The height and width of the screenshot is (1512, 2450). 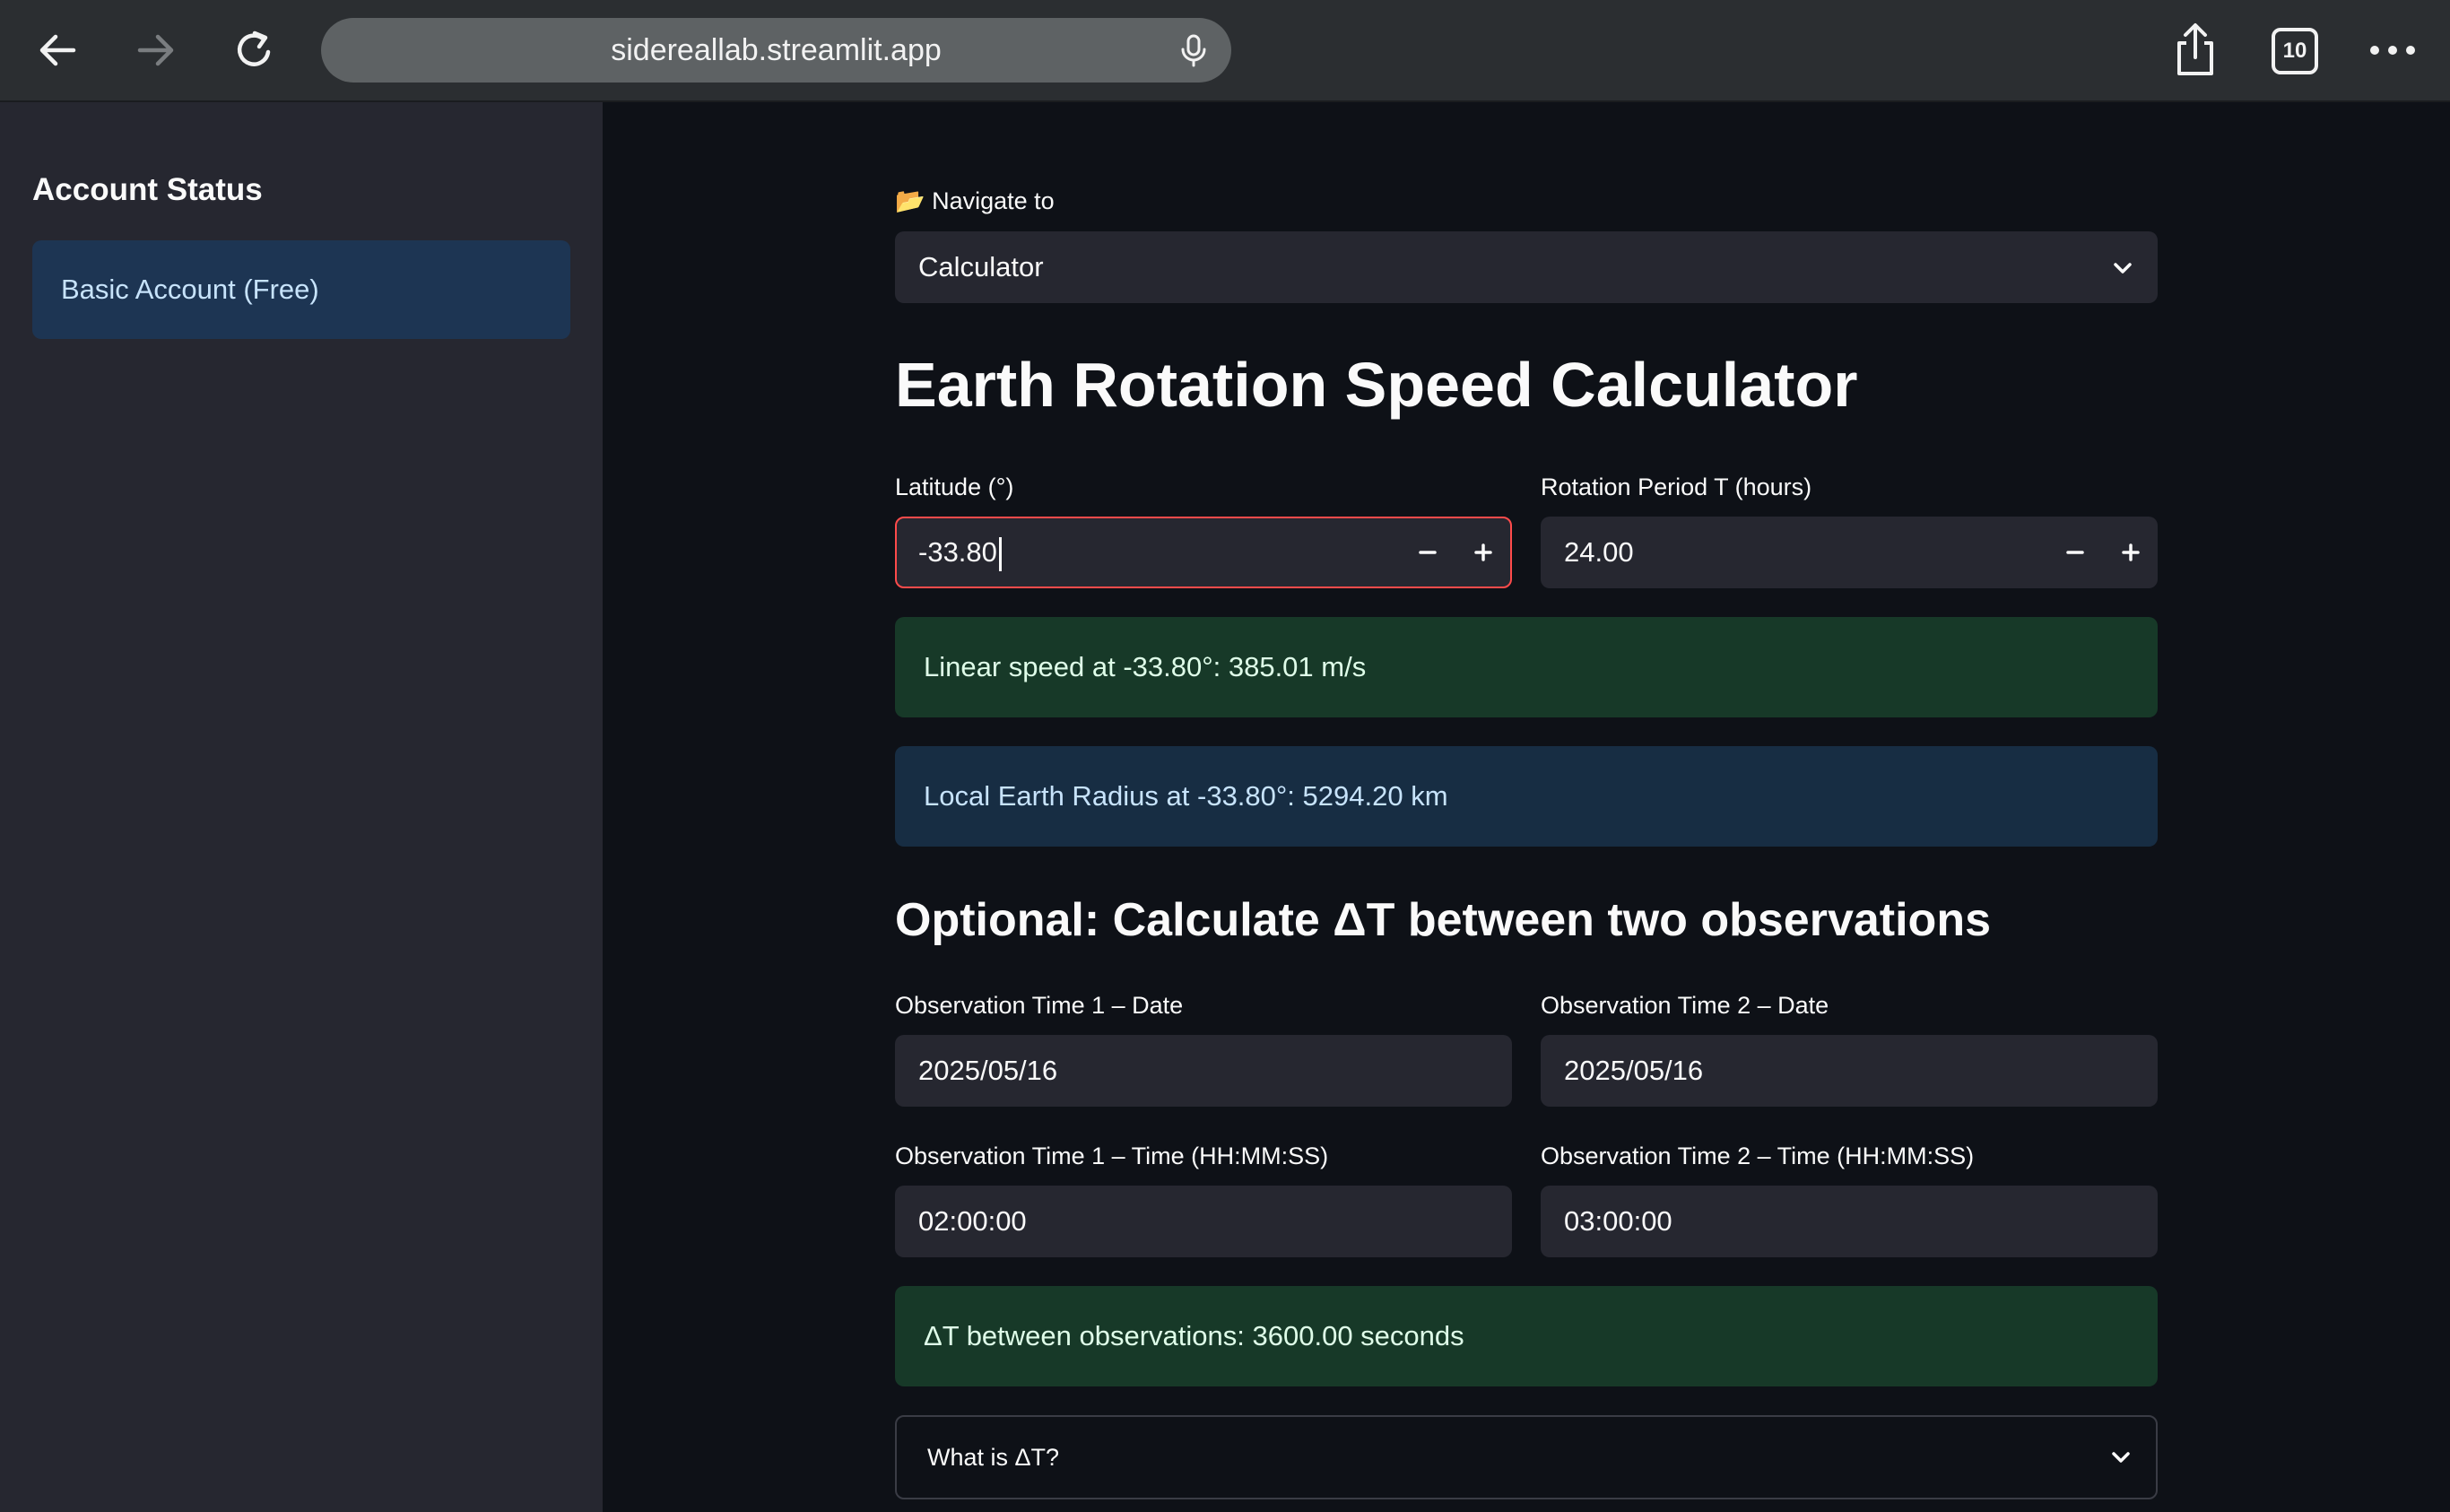 What do you see at coordinates (1849, 553) in the screenshot?
I see `rotation-period-input: 24.00` at bounding box center [1849, 553].